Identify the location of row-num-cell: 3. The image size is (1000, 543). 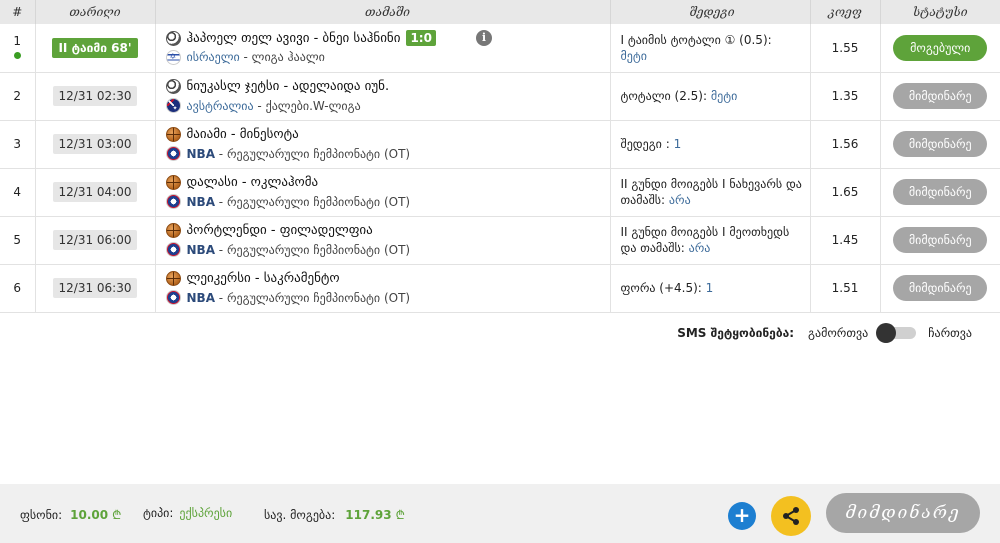
(18, 144).